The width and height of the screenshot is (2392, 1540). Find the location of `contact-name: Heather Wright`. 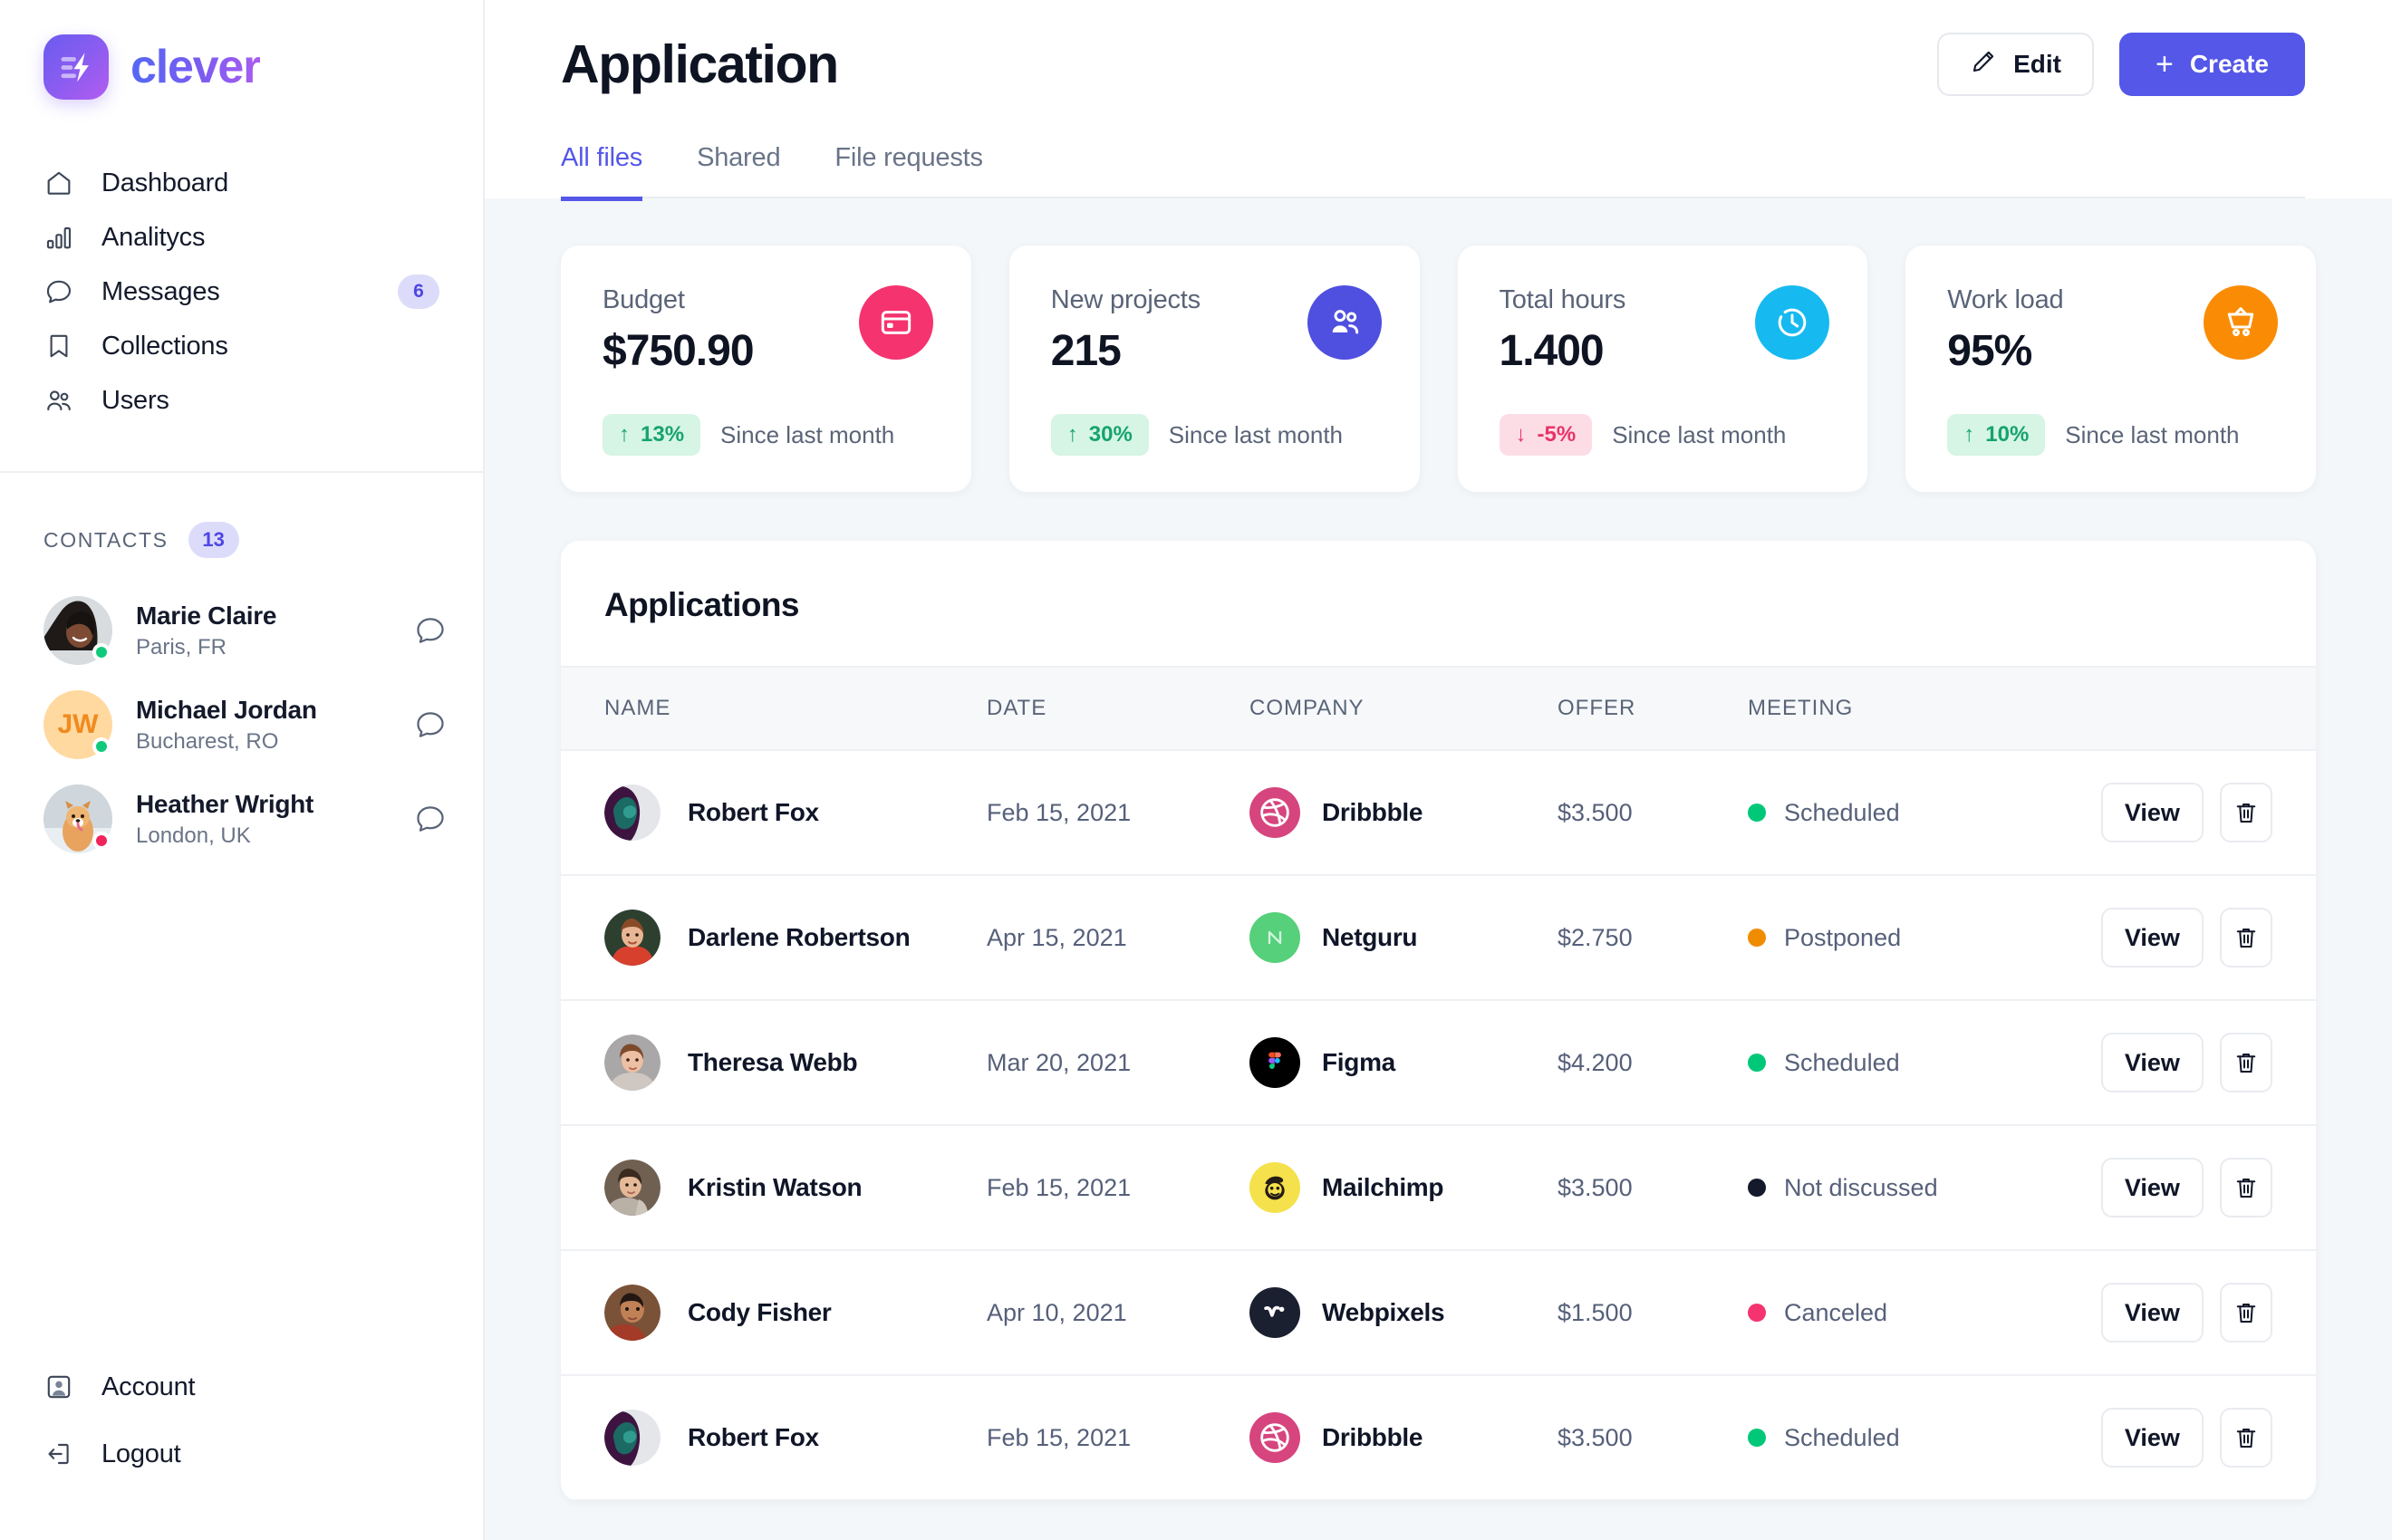

contact-name: Heather Wright is located at coordinates (224, 804).